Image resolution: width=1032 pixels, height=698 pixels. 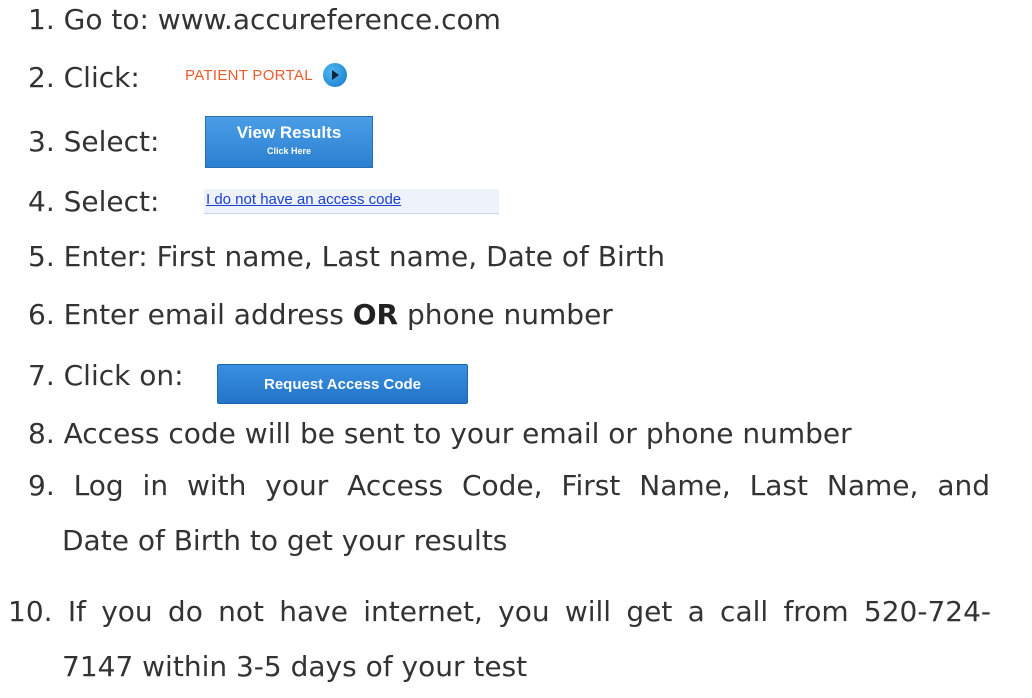 I want to click on step-6: 6. Enter email address OR phone number, so click(x=320, y=315).